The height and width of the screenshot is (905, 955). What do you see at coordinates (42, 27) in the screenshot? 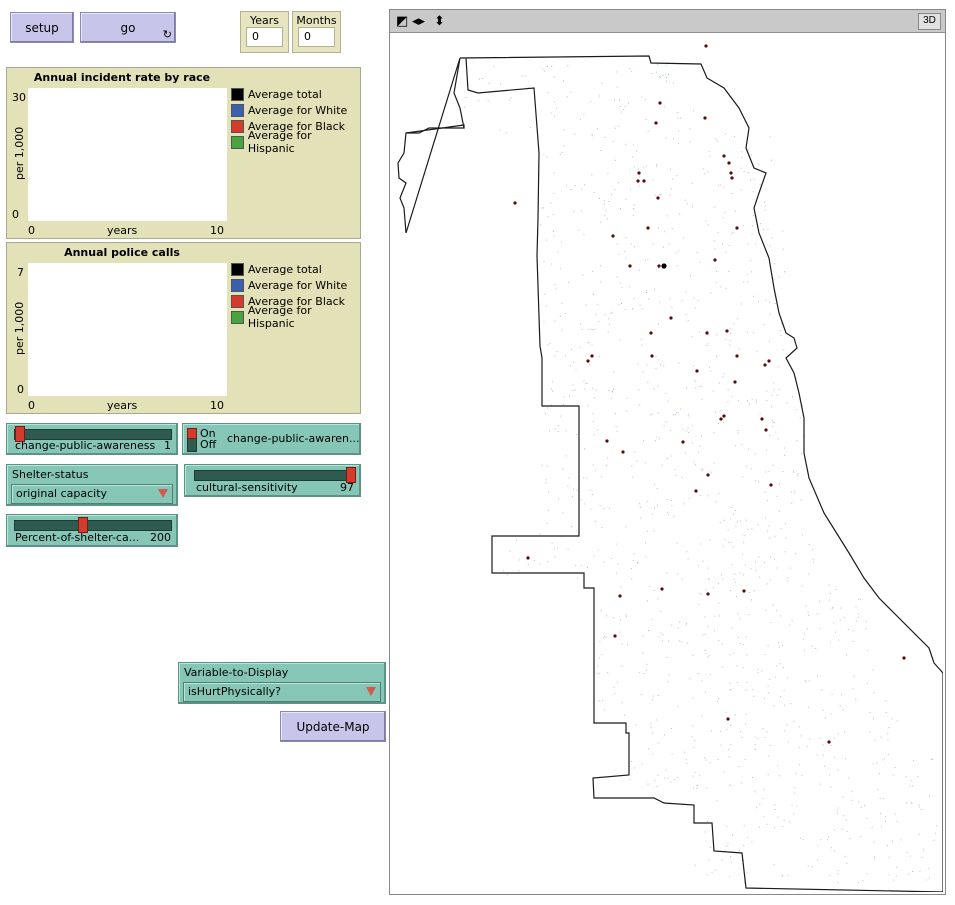
I see `setup-button: setup` at bounding box center [42, 27].